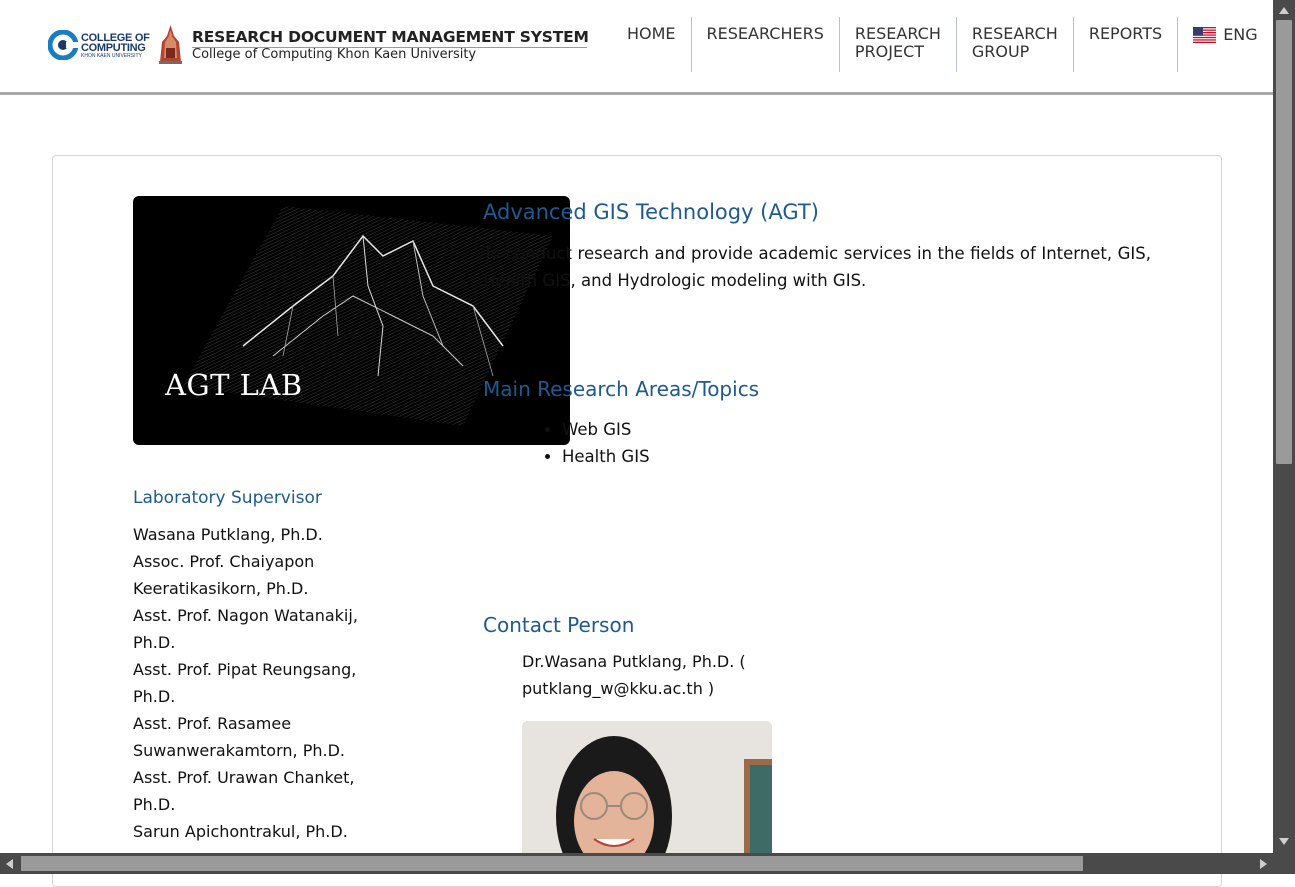  I want to click on nav-label-line2: GROUP, so click(1000, 51).